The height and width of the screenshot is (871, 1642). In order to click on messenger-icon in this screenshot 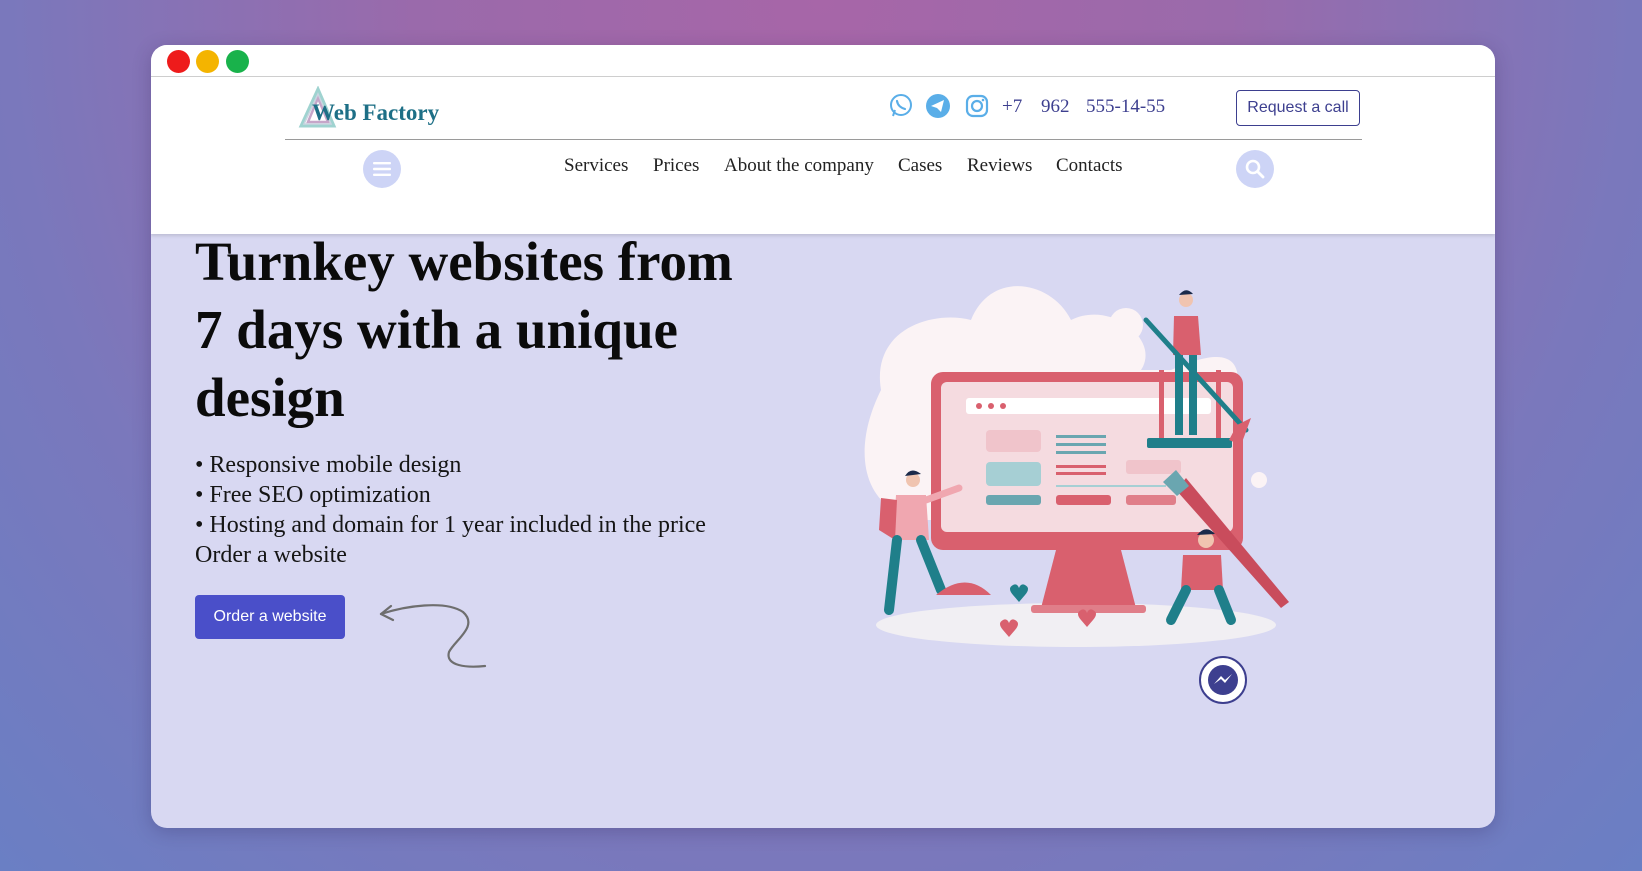, I will do `click(1223, 680)`.